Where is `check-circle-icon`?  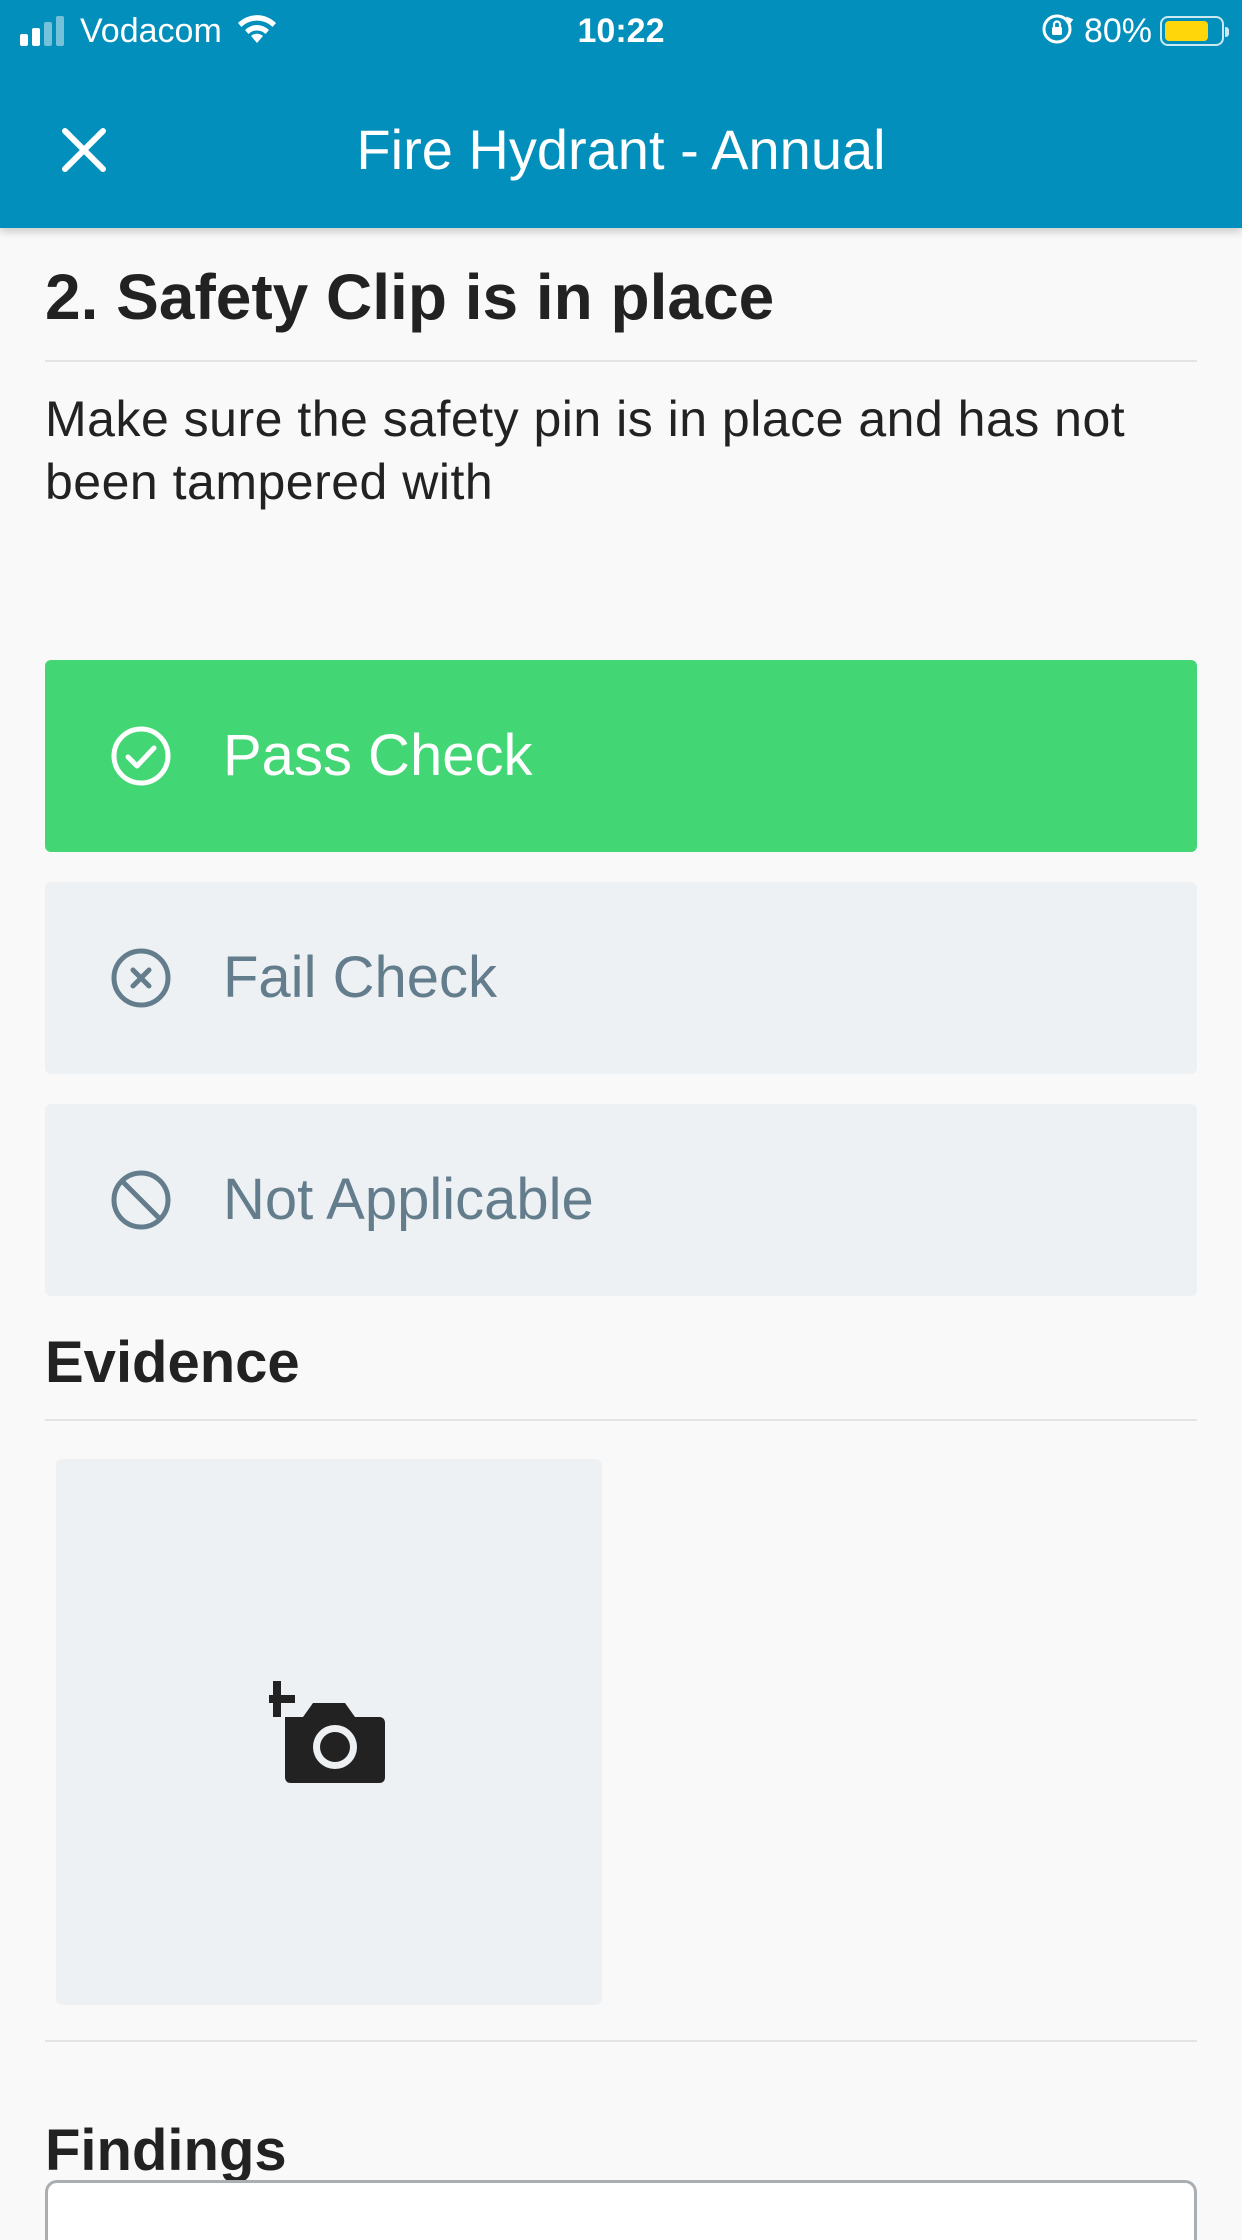 check-circle-icon is located at coordinates (141, 756).